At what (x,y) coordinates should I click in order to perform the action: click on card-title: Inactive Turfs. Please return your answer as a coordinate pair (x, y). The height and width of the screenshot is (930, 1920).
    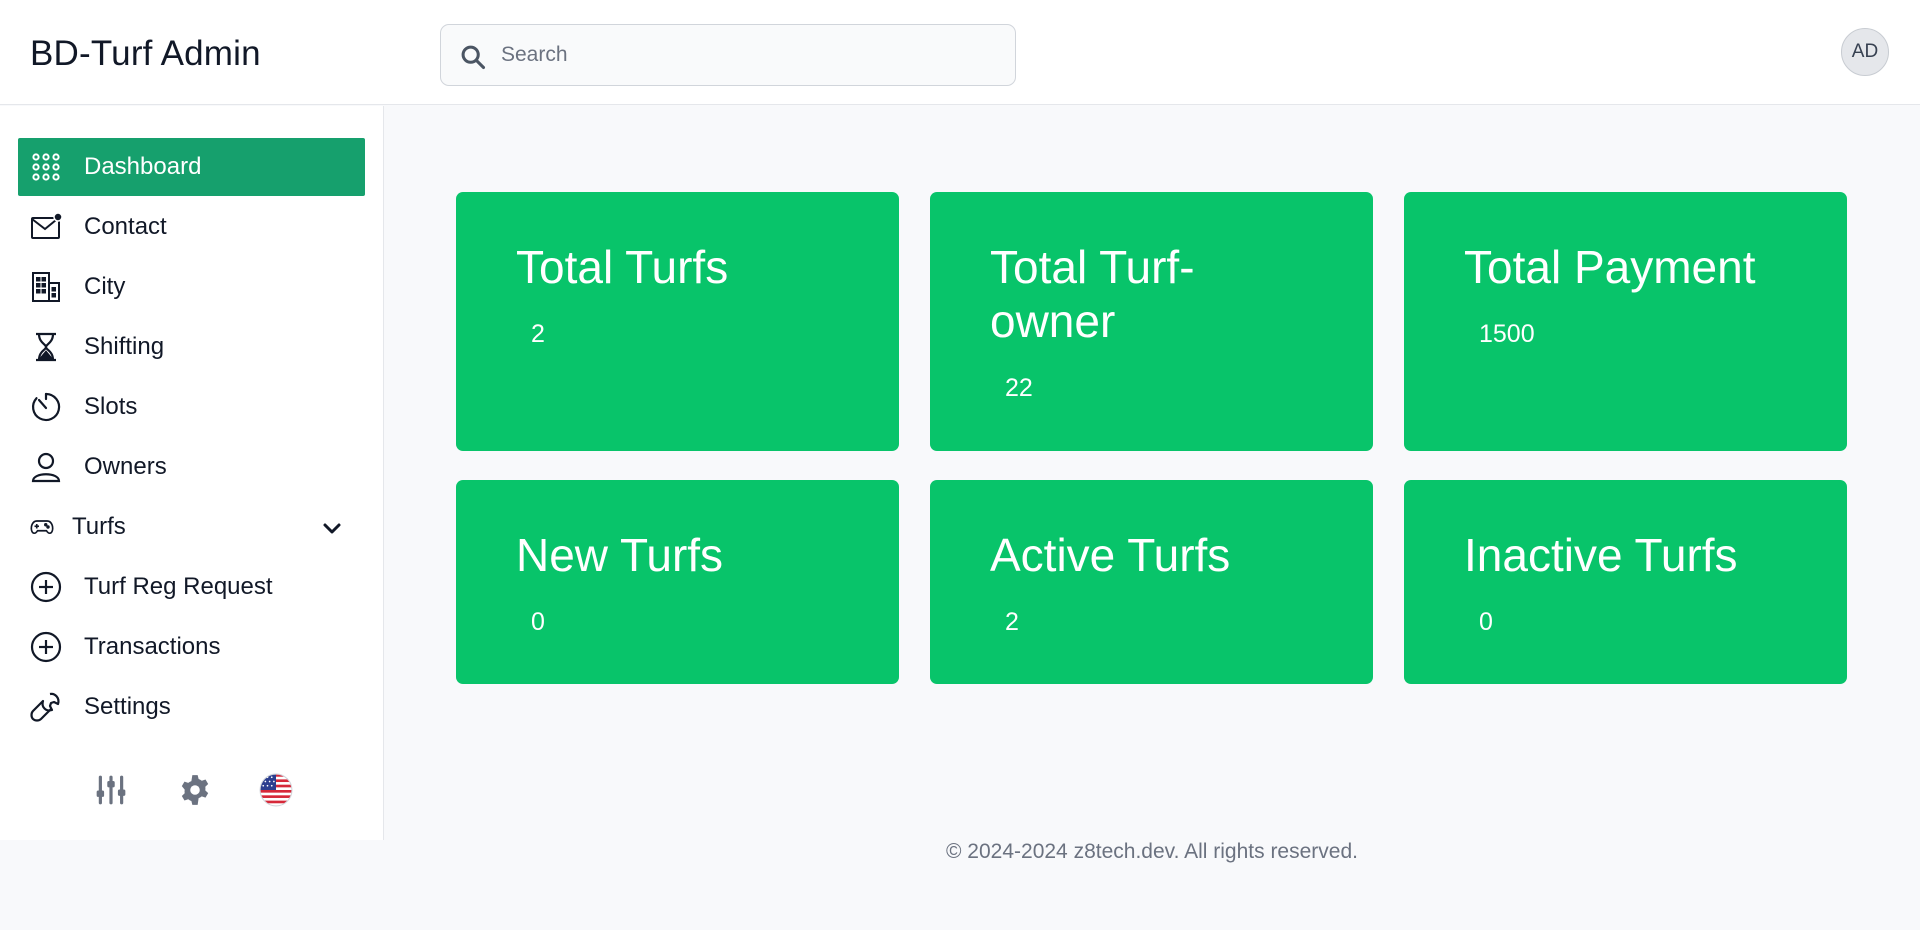
    Looking at the image, I should click on (1601, 555).